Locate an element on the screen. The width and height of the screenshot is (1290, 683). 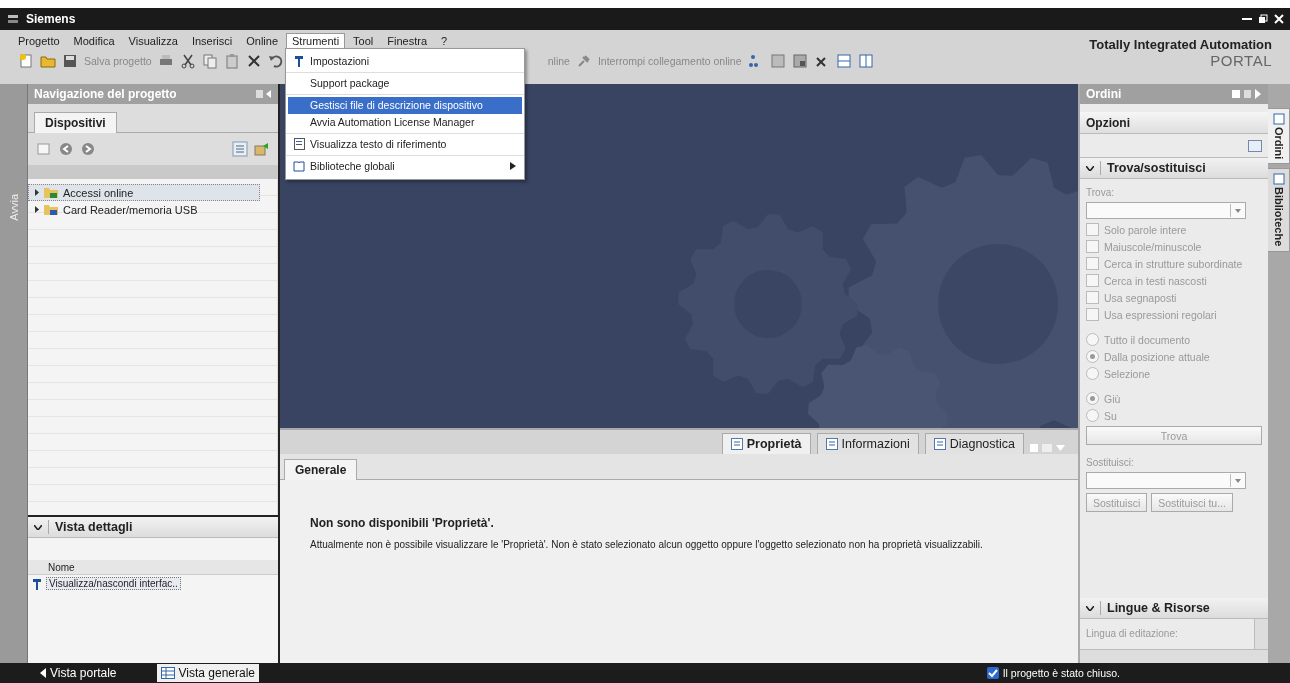
tree-label: Accessi online is located at coordinates (98, 192).